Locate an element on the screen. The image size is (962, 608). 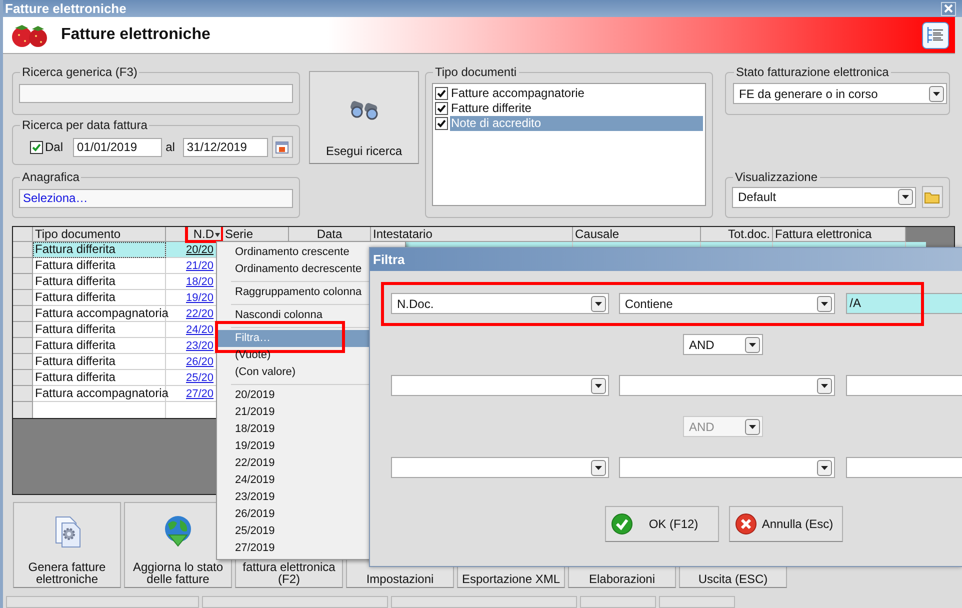
window-title: Fatture elettroniche is located at coordinates (65, 8).